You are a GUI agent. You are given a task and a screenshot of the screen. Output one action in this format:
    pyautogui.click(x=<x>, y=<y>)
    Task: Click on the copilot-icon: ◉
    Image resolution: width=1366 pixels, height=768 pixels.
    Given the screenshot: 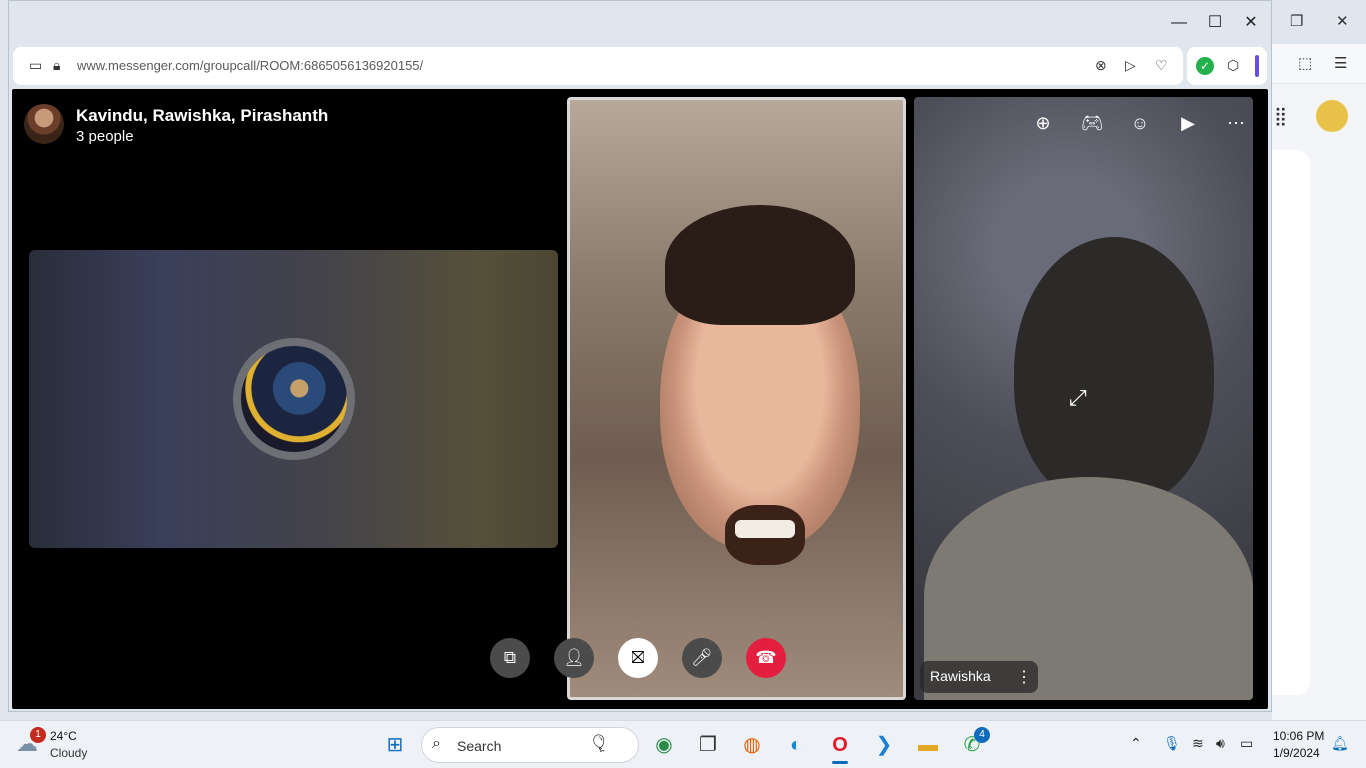 What is the action you would take?
    pyautogui.click(x=664, y=745)
    